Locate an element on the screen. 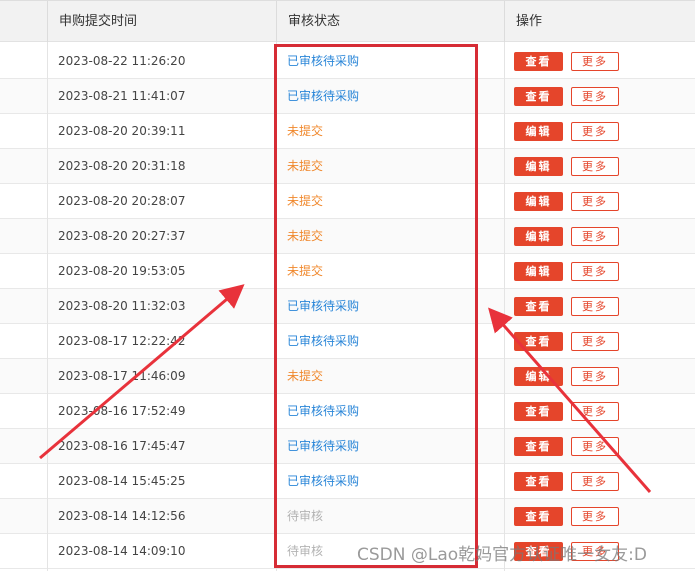 The image size is (695, 571). table-row: 2023-08-14 14:12:56 待审核 查看 更多 is located at coordinates (347, 516).